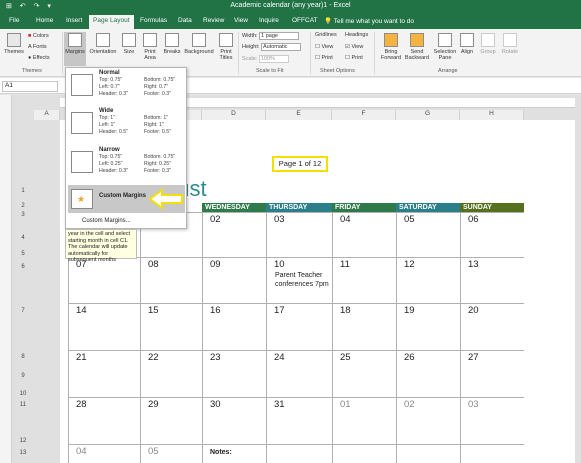 The image size is (581, 463). Describe the element at coordinates (23, 405) in the screenshot. I see `row-number: 11` at that location.